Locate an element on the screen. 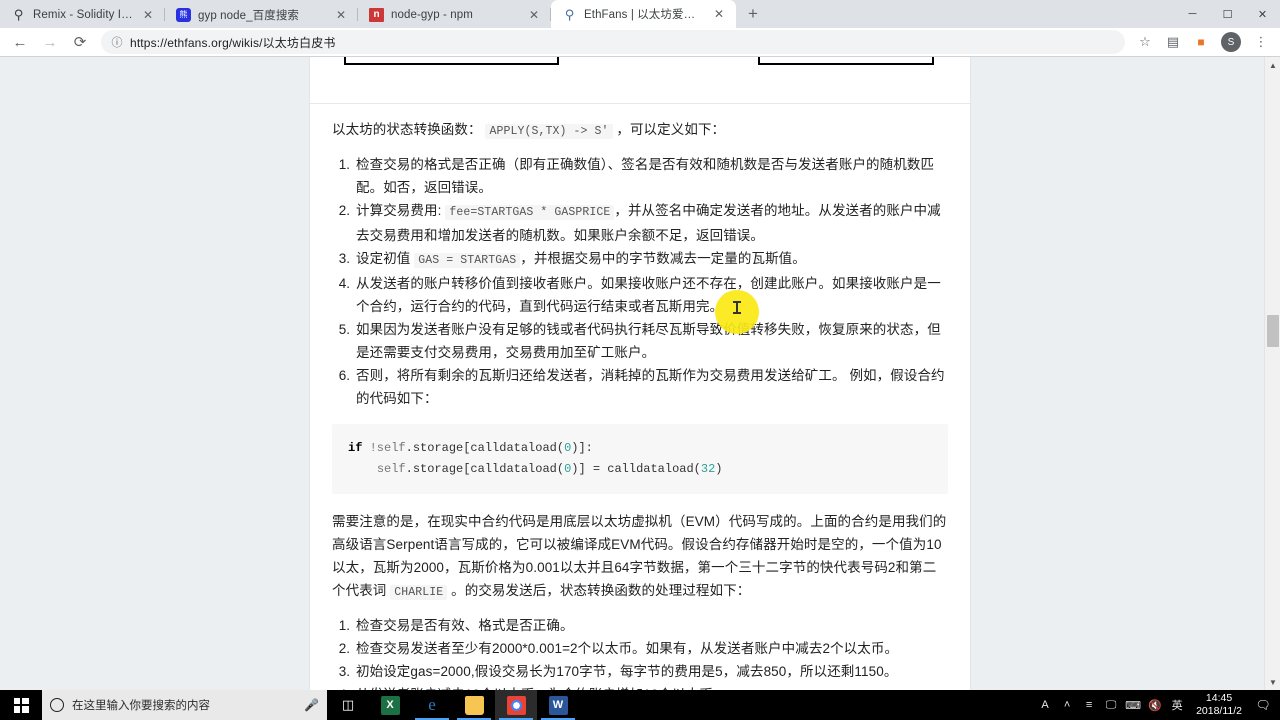  window-controls: ─ ☐ ✕ is located at coordinates (1227, 14).